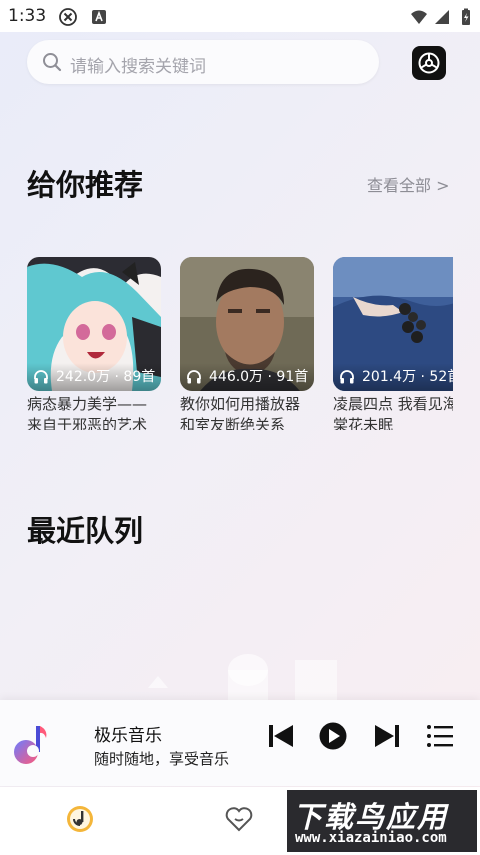 Image resolution: width=480 pixels, height=855 pixels. What do you see at coordinates (371, 838) in the screenshot?
I see `watermark-url: www.xiazainiao.com` at bounding box center [371, 838].